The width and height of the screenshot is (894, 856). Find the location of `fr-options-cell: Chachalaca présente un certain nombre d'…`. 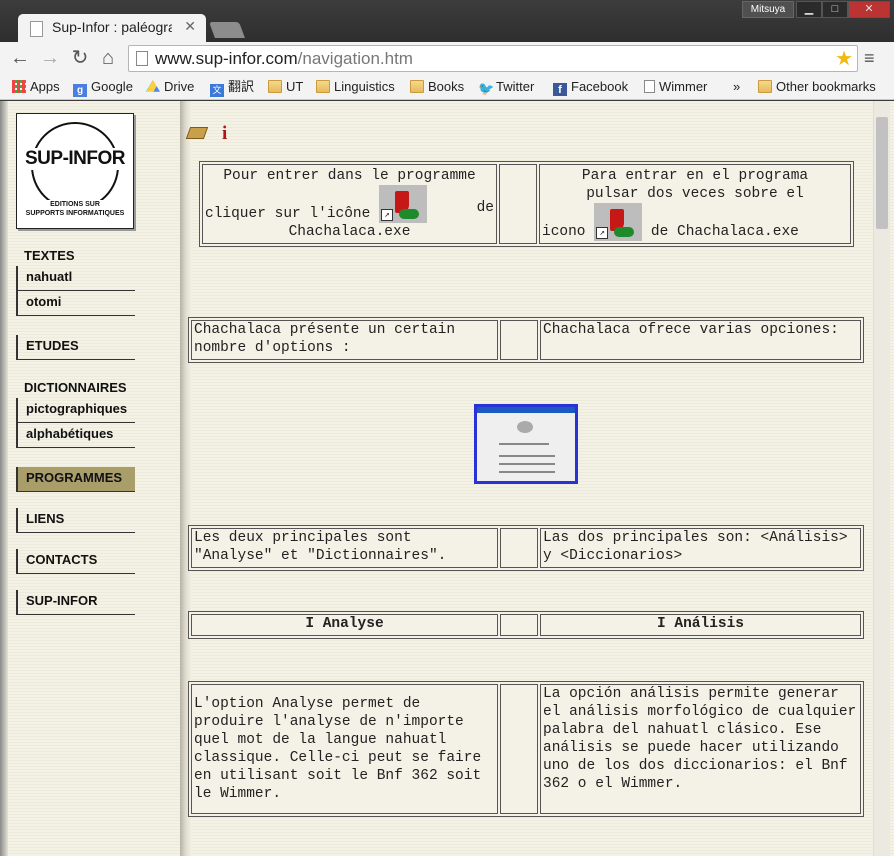

fr-options-cell: Chachalaca présente un certain nombre d'… is located at coordinates (344, 340).